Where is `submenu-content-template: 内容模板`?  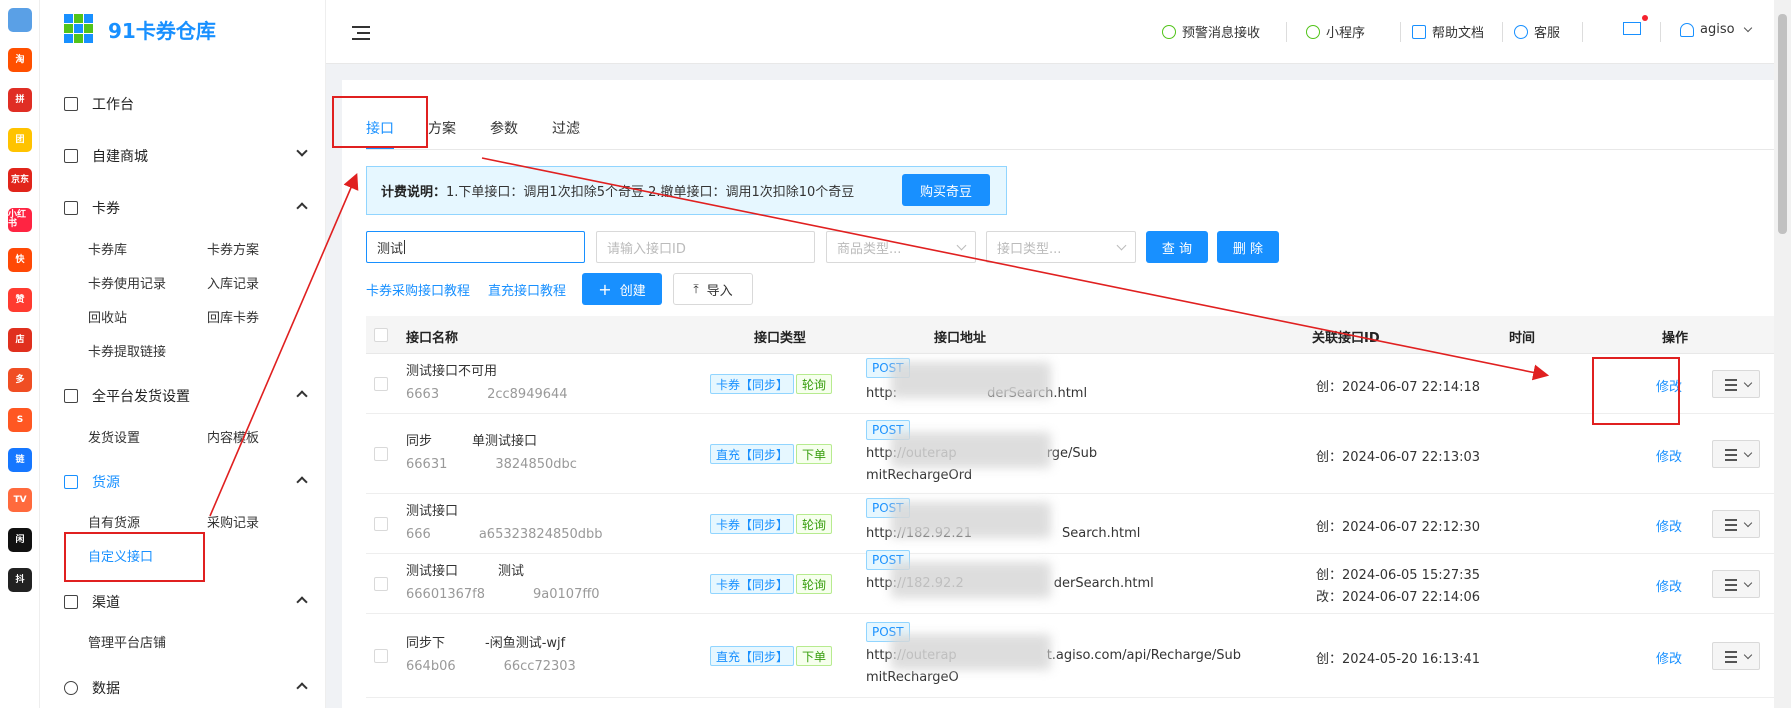 submenu-content-template: 内容模板 is located at coordinates (233, 436).